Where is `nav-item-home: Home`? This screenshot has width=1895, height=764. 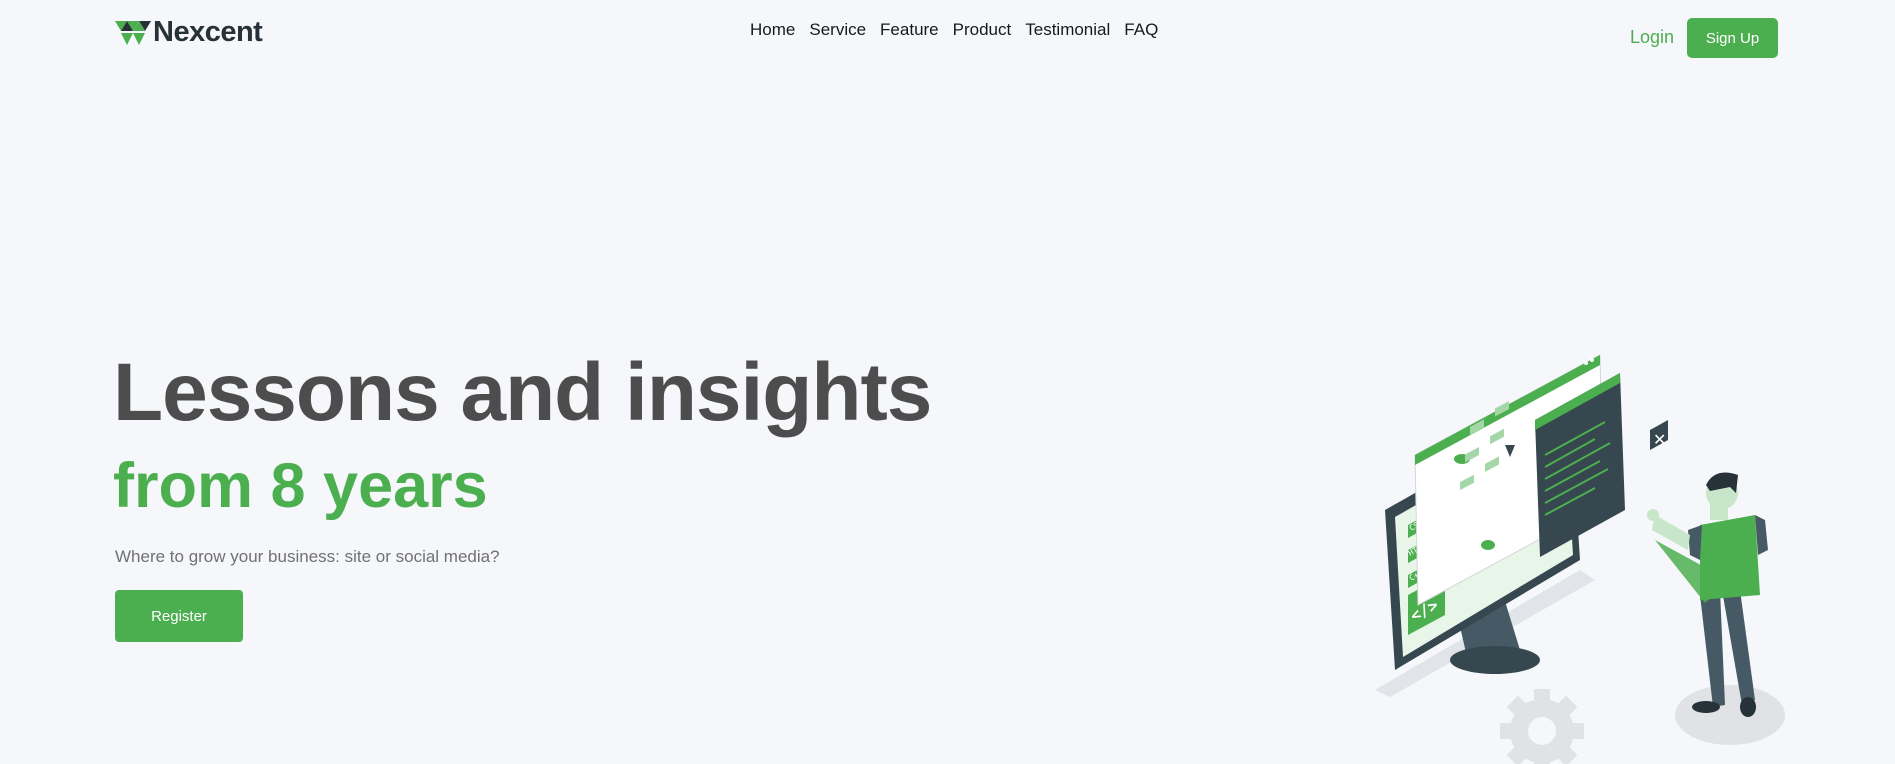 nav-item-home: Home is located at coordinates (772, 30).